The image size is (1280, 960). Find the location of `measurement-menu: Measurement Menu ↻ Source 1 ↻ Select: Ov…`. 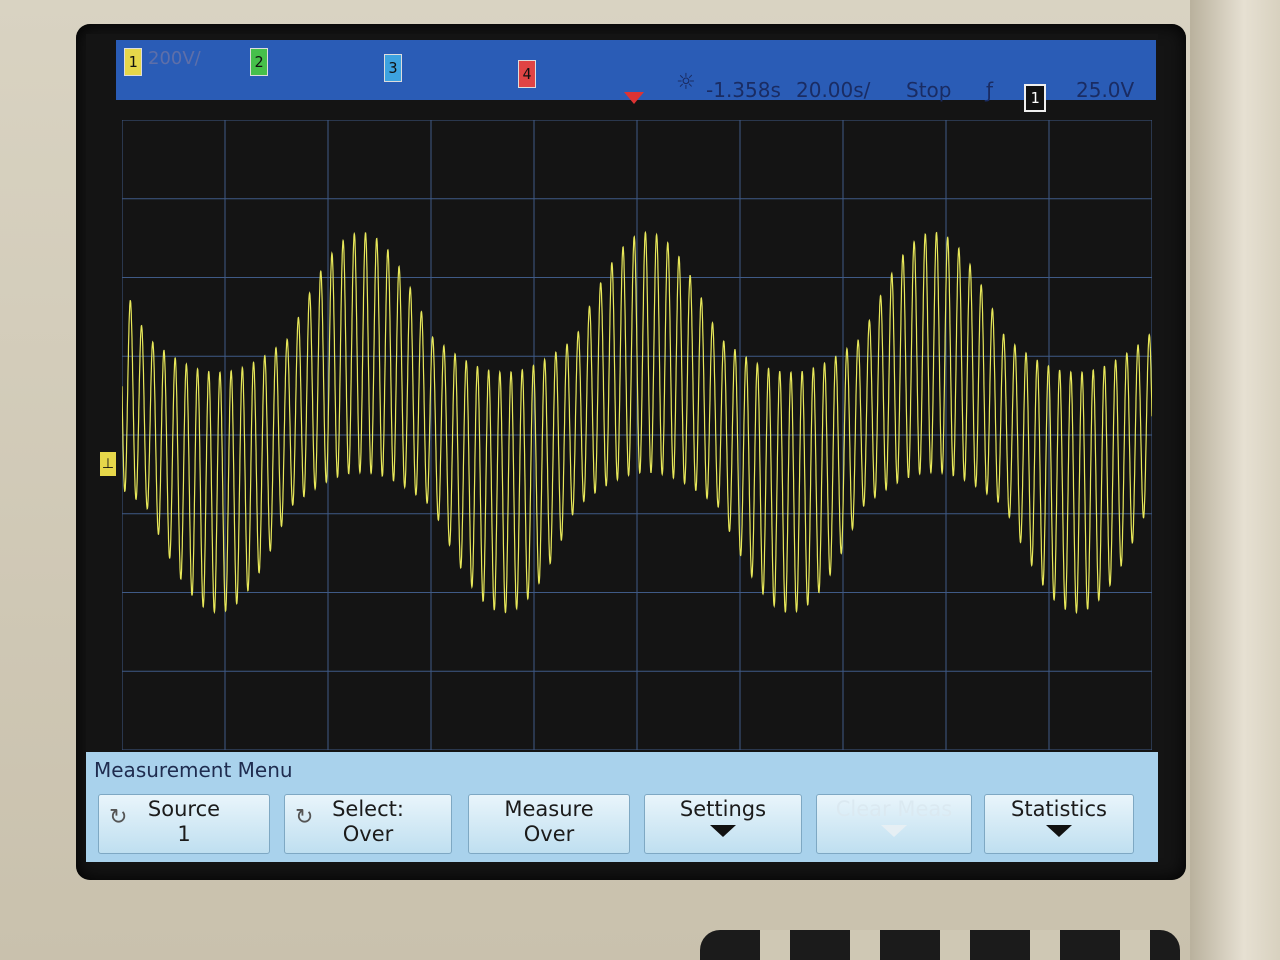

measurement-menu: Measurement Menu ↻ Source 1 ↻ Select: Ov… is located at coordinates (622, 807).